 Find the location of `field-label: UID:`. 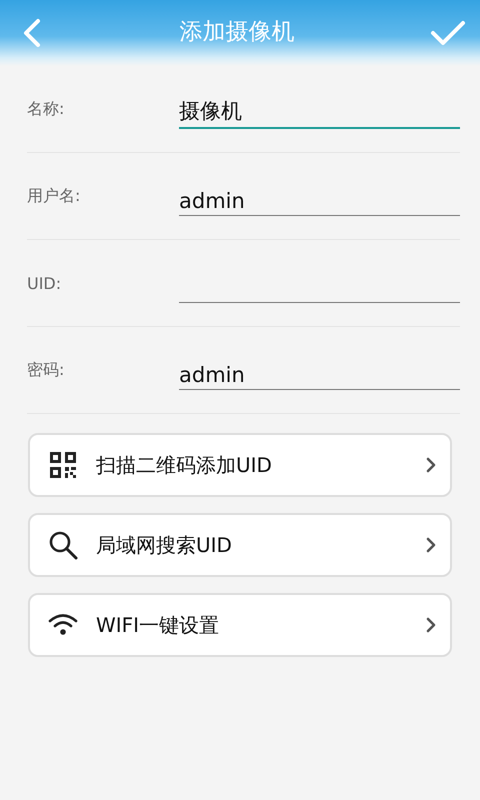

field-label: UID: is located at coordinates (44, 283).